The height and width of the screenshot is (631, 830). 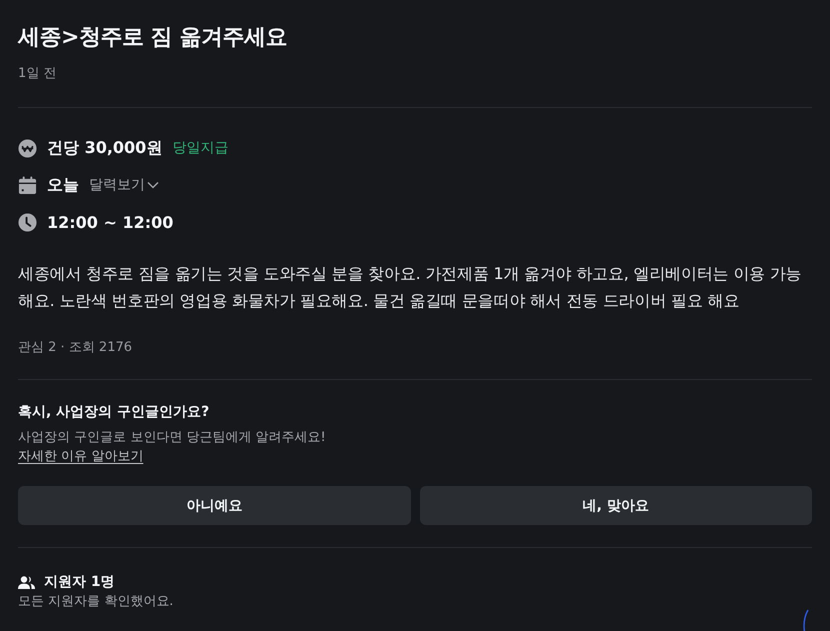 I want to click on post-title: 세종>청주로 짐 옮겨주세요, so click(x=153, y=38).